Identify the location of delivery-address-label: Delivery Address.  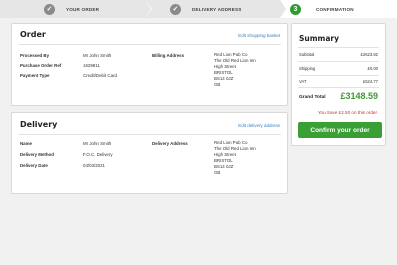
(170, 143).